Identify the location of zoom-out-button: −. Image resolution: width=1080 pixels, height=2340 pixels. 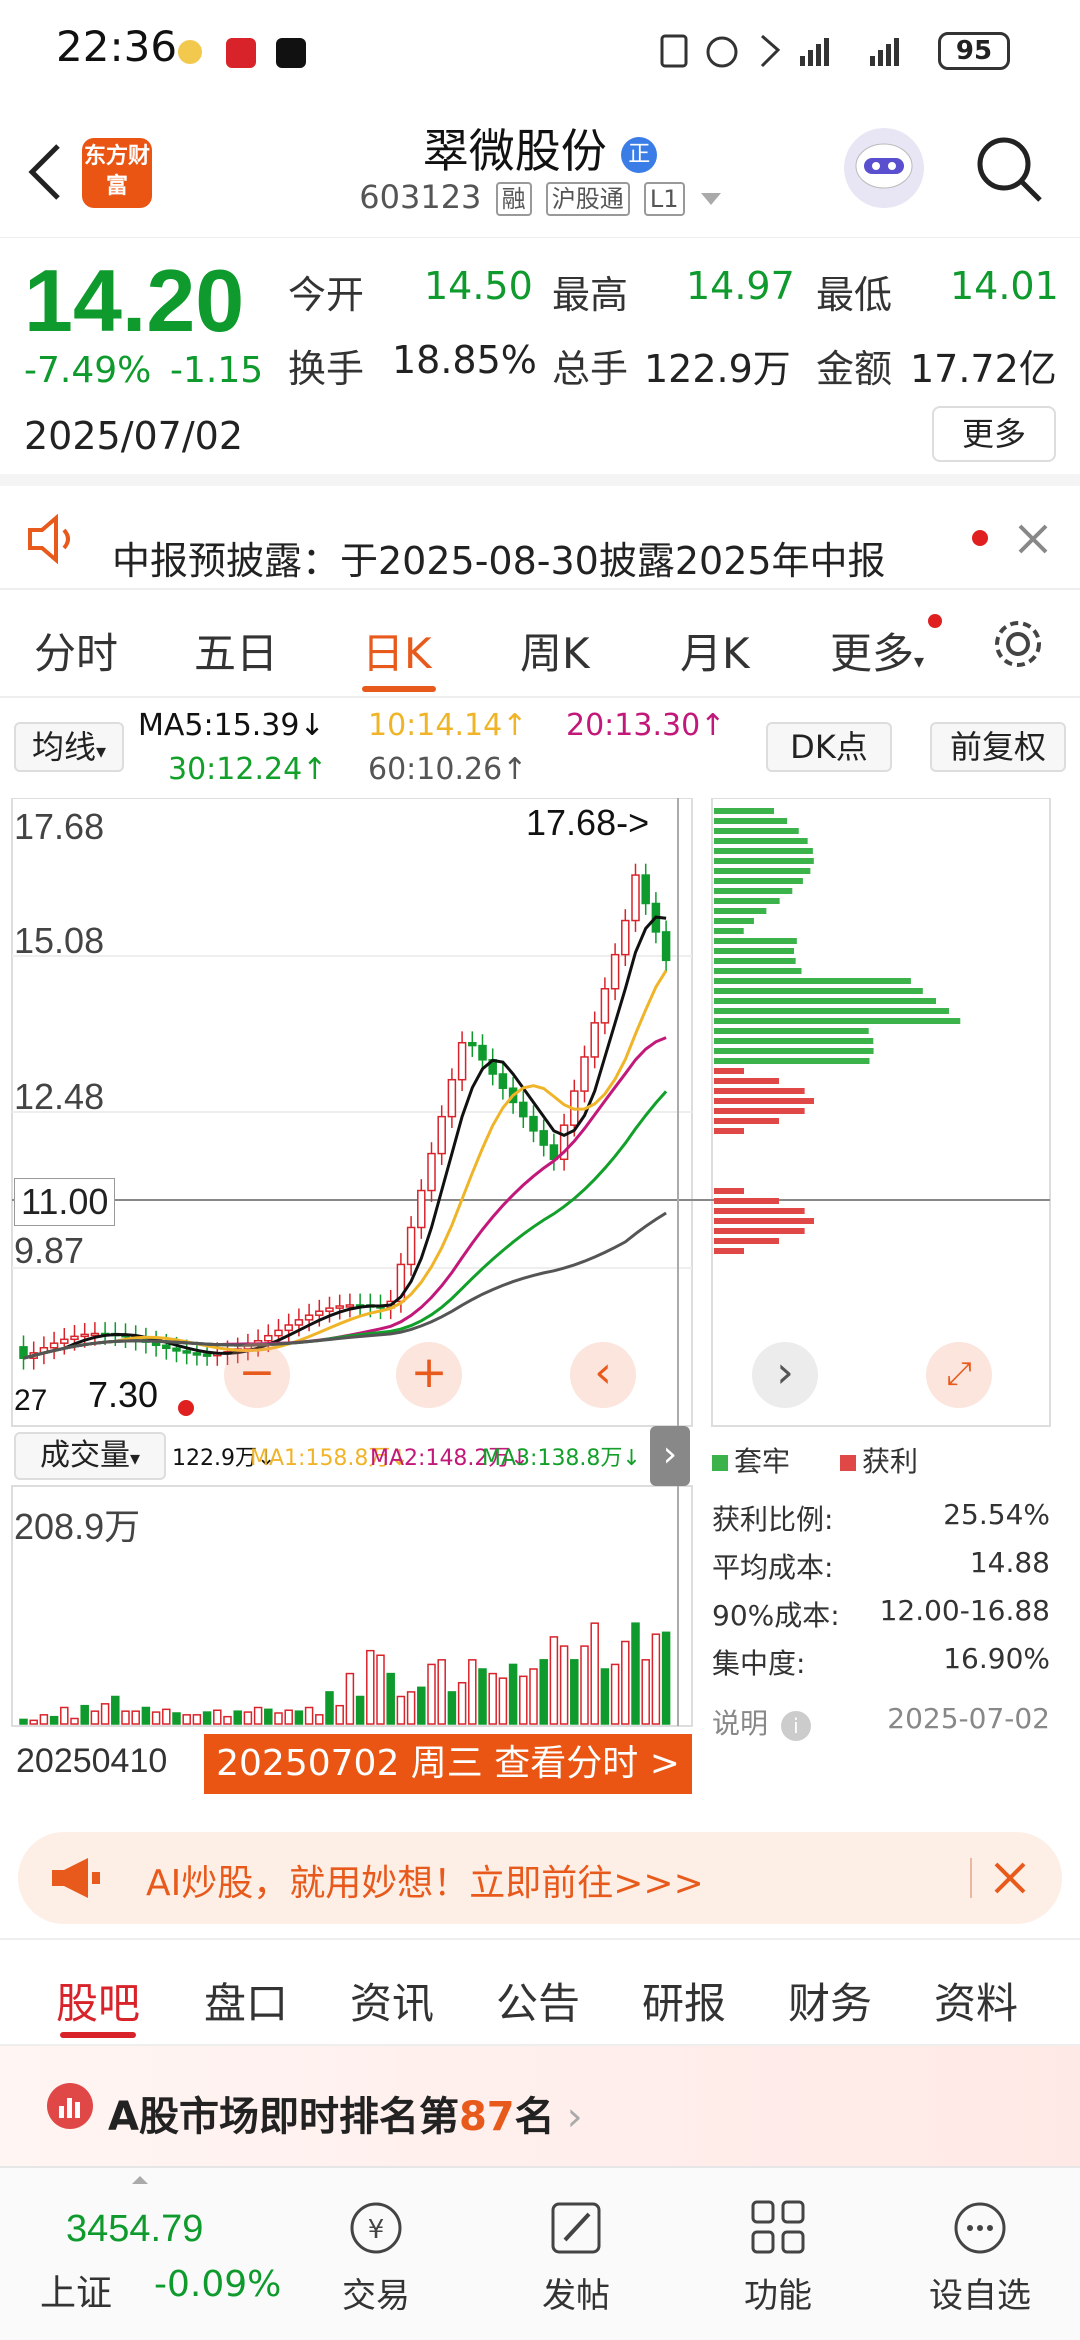
(257, 1375).